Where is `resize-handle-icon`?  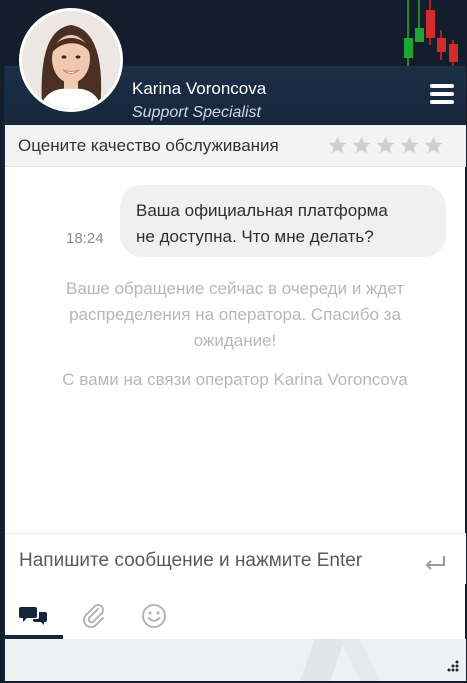 resize-handle-icon is located at coordinates (452, 667).